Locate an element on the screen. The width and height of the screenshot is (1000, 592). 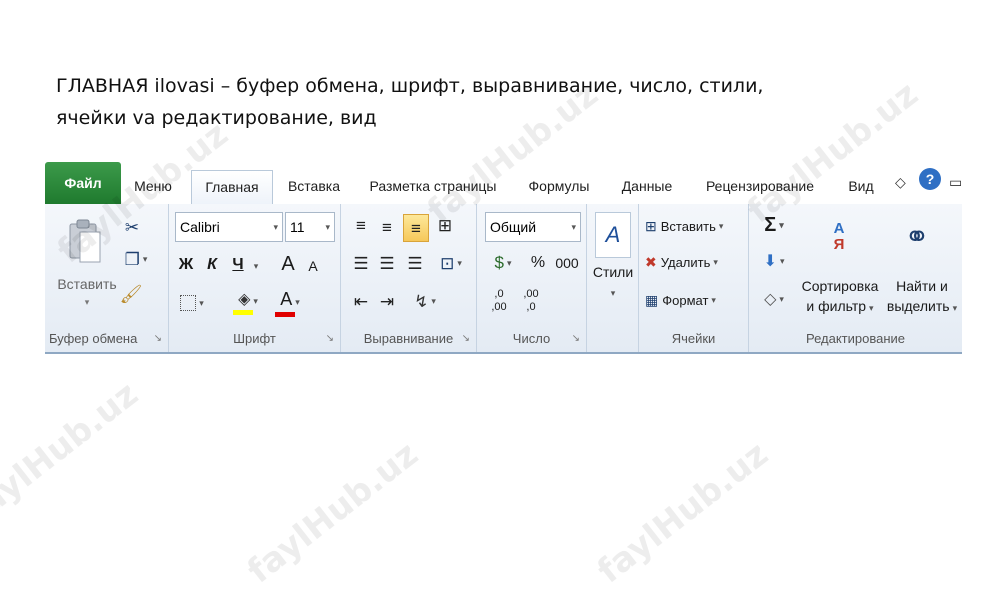
font-size-combo: 11 ▾ is located at coordinates (310, 227).